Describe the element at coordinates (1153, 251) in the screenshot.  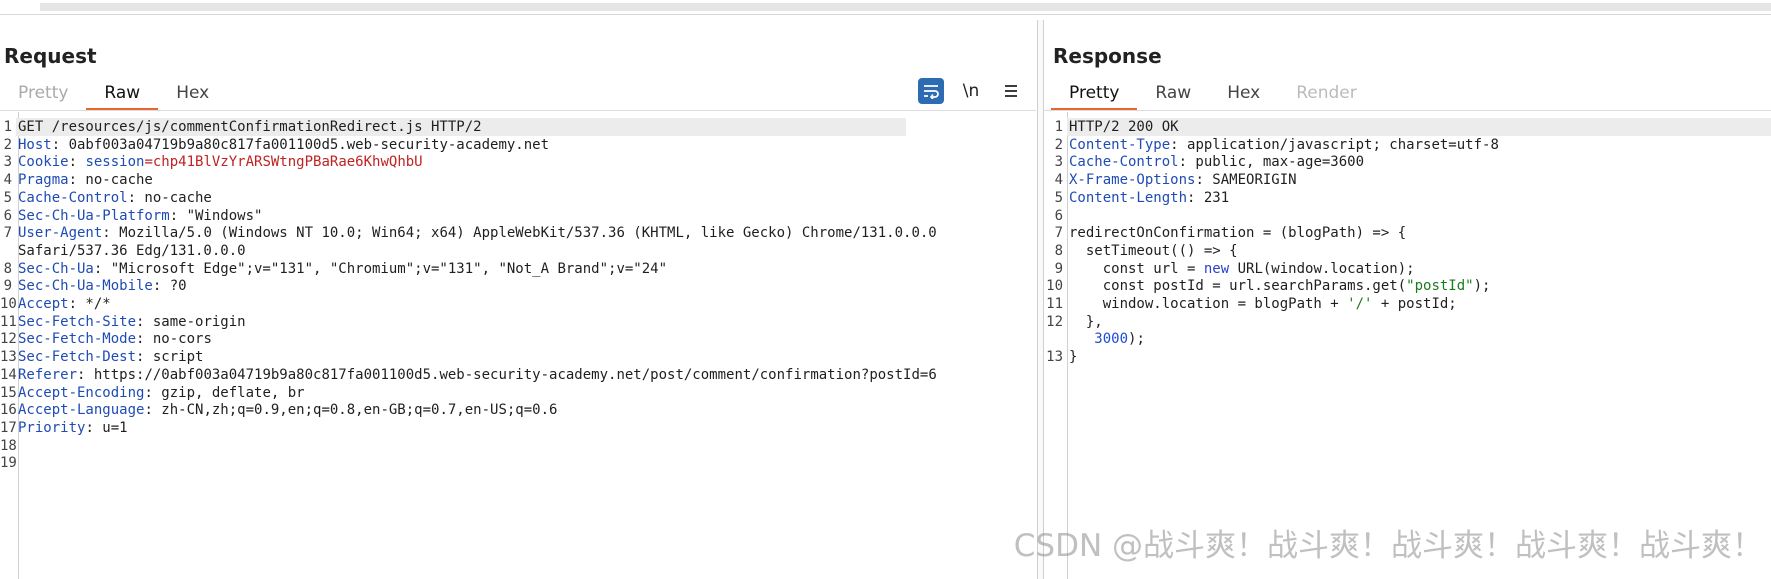
I see `response-line-text: setTimeout(() => {` at that location.